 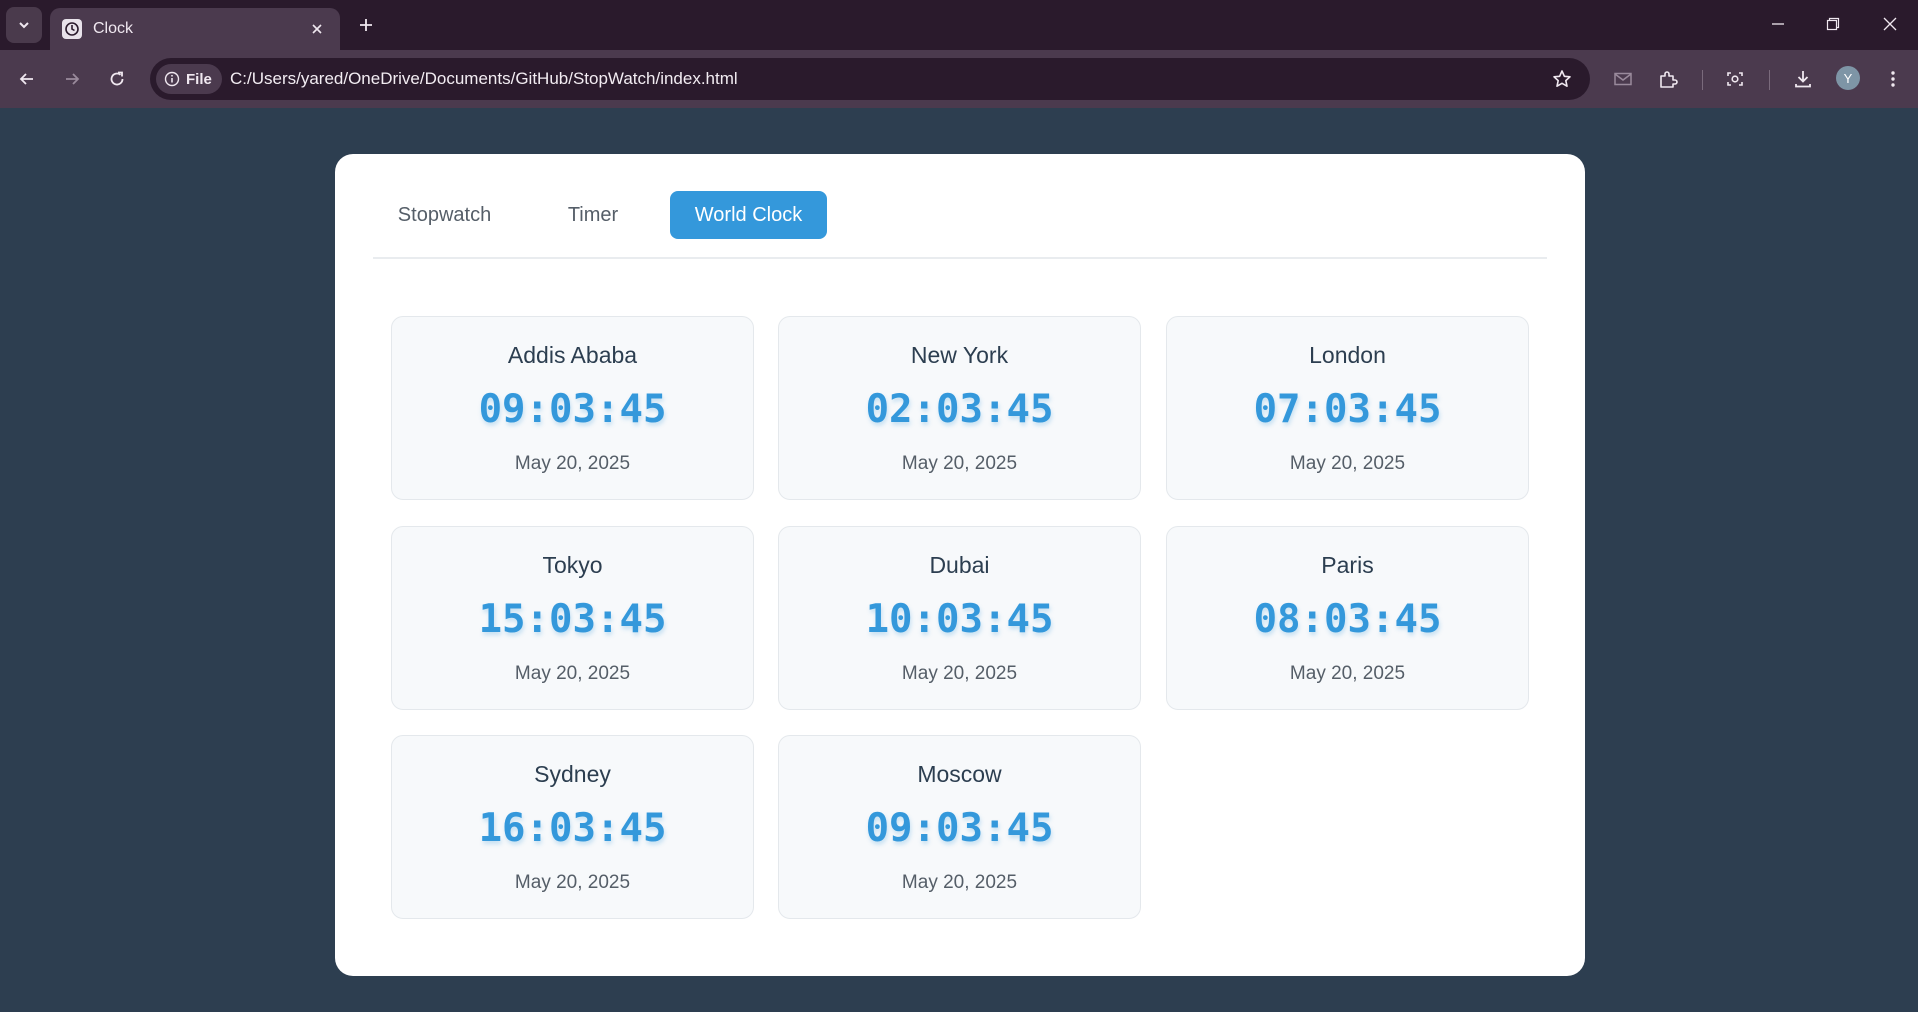 I want to click on arrow-left-icon, so click(x=26, y=79).